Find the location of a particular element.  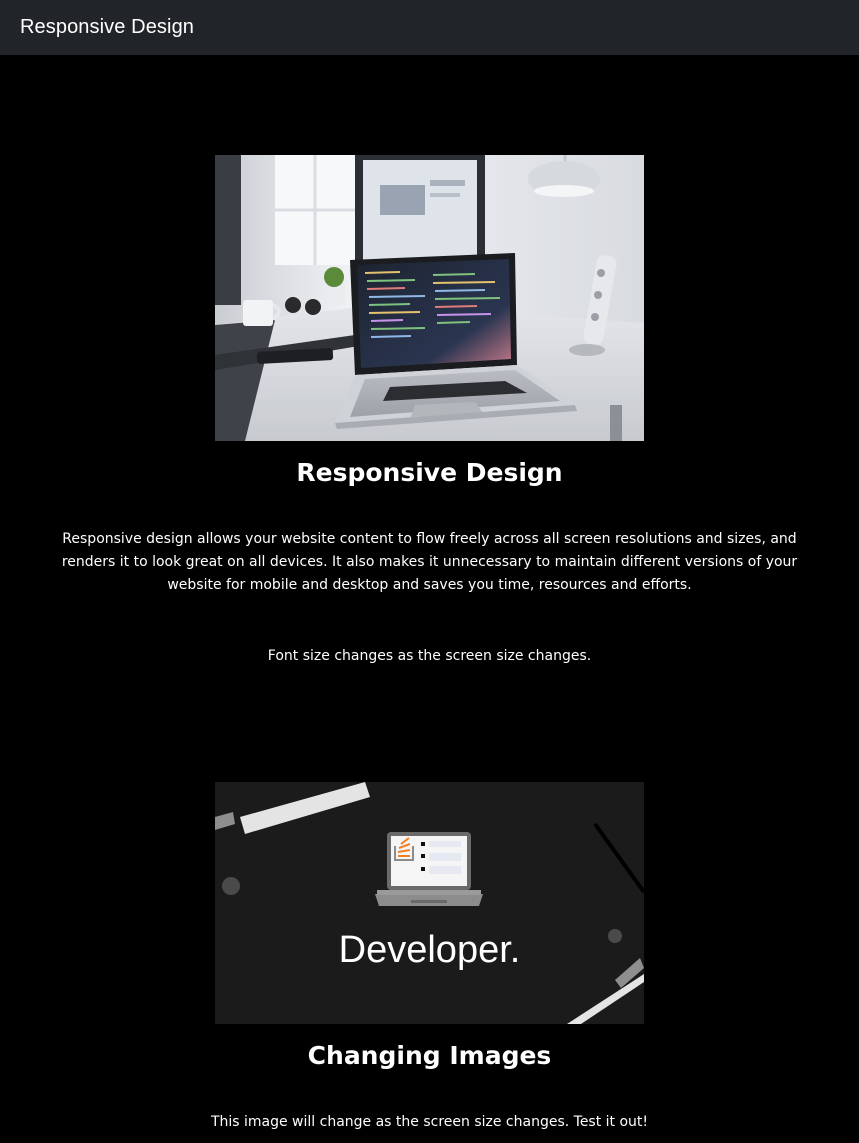

responsive-design-heading: Responsive Design is located at coordinates (429, 472).